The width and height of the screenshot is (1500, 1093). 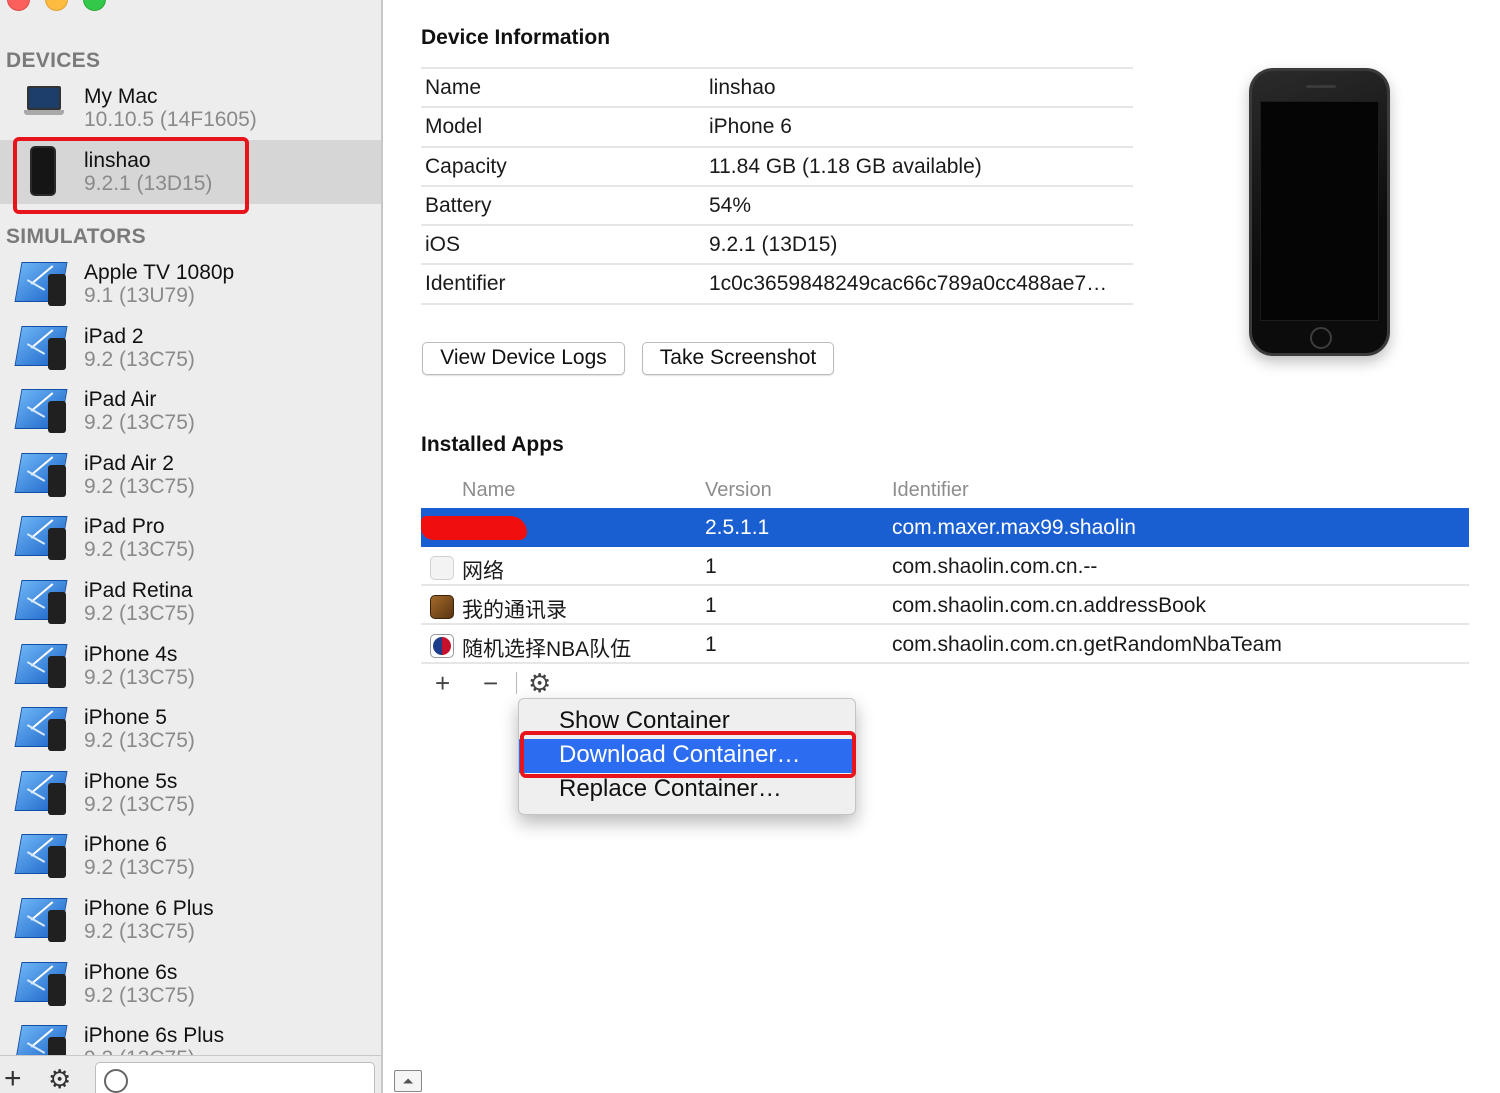 I want to click on info-value: 54%, so click(x=730, y=205).